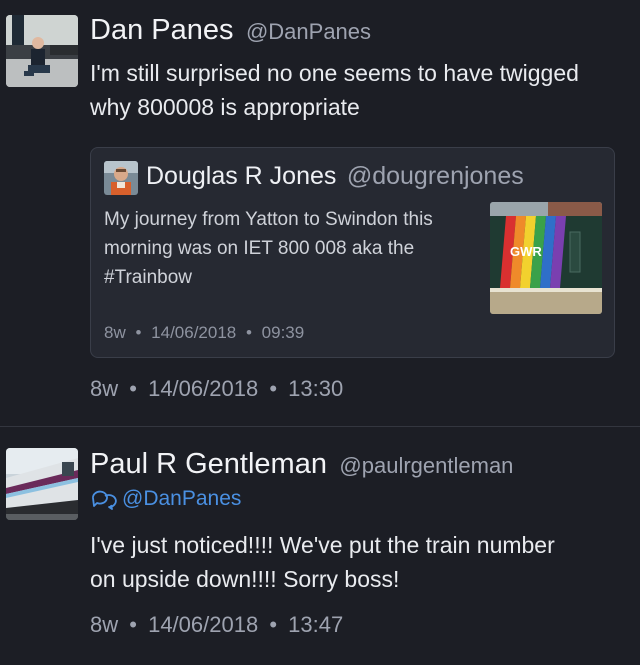 The height and width of the screenshot is (665, 640). I want to click on quote-media-thumbnail: GWR, so click(546, 258).